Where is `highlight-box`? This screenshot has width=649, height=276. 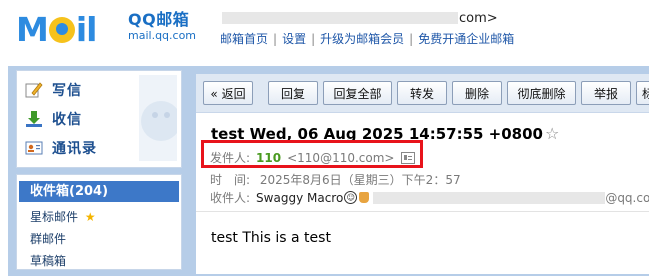 highlight-box is located at coordinates (312, 154).